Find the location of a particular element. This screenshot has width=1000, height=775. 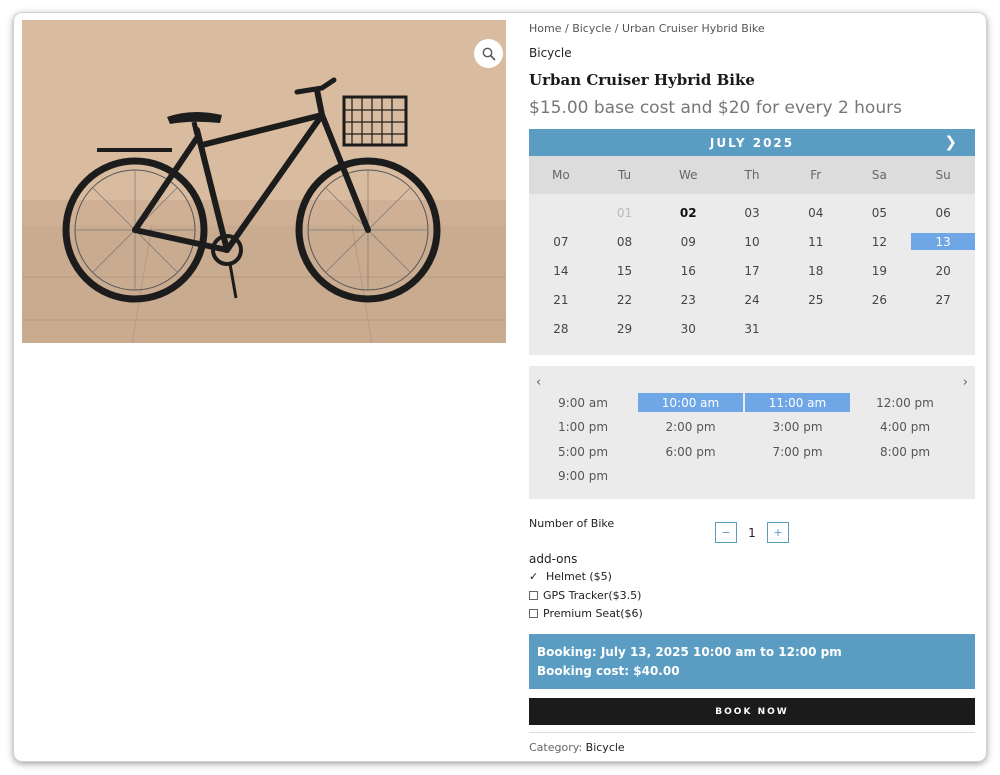

calendar-day: 19 is located at coordinates (880, 270).